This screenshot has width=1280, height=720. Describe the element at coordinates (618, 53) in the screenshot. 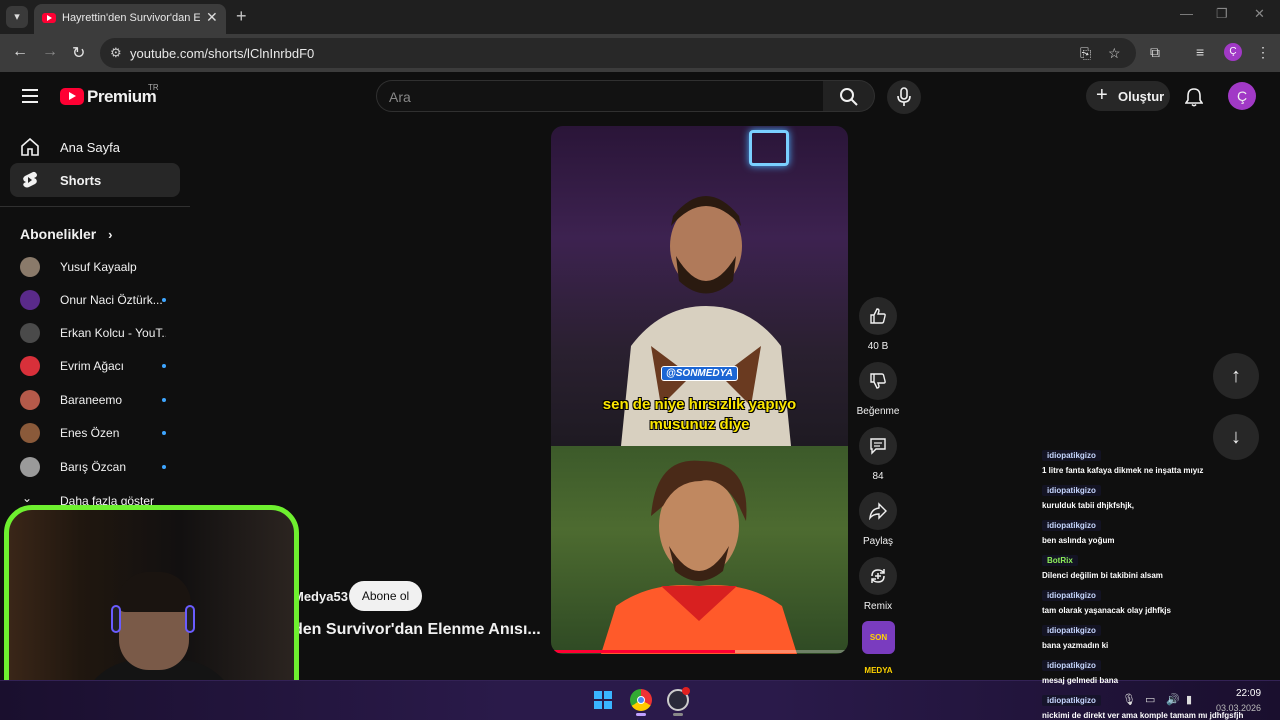

I see `address-bar: ⚙ youtube.com/shorts/lClnInrbdF0 ⎘ ☆` at that location.